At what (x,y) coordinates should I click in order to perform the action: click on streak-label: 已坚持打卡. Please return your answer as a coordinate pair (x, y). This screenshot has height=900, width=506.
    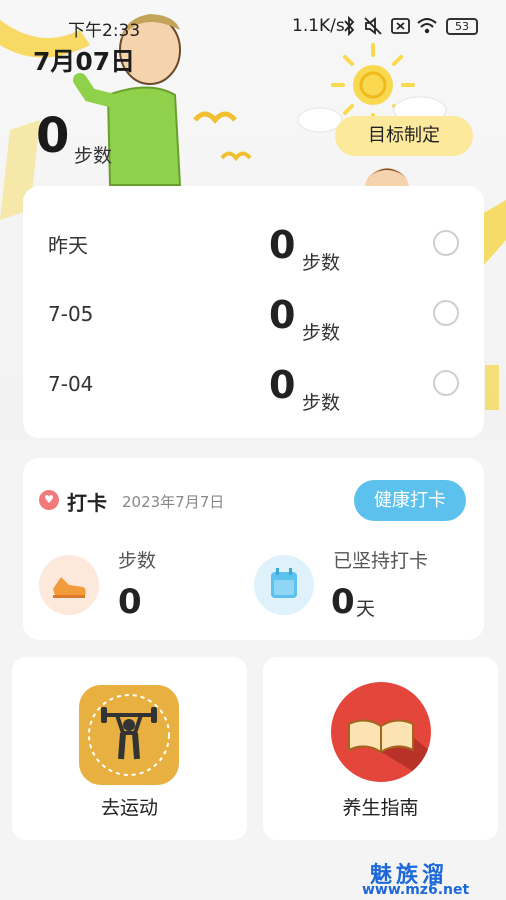
    Looking at the image, I should click on (381, 561).